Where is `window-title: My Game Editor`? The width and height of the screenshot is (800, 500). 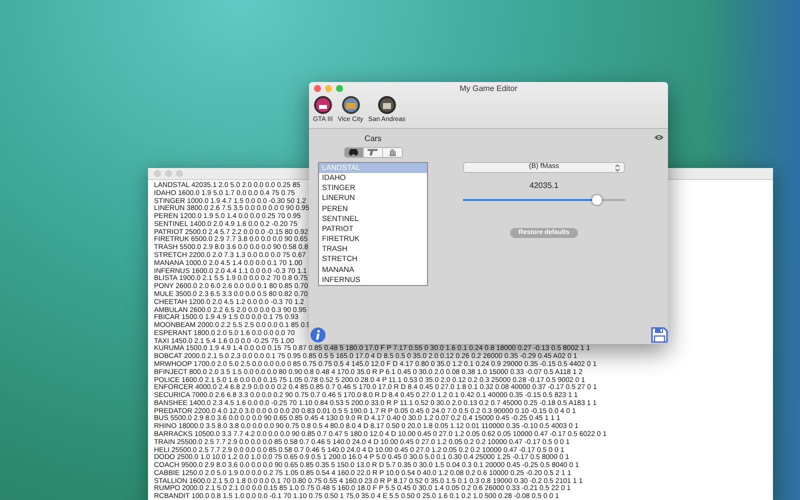 window-title: My Game Editor is located at coordinates (488, 88).